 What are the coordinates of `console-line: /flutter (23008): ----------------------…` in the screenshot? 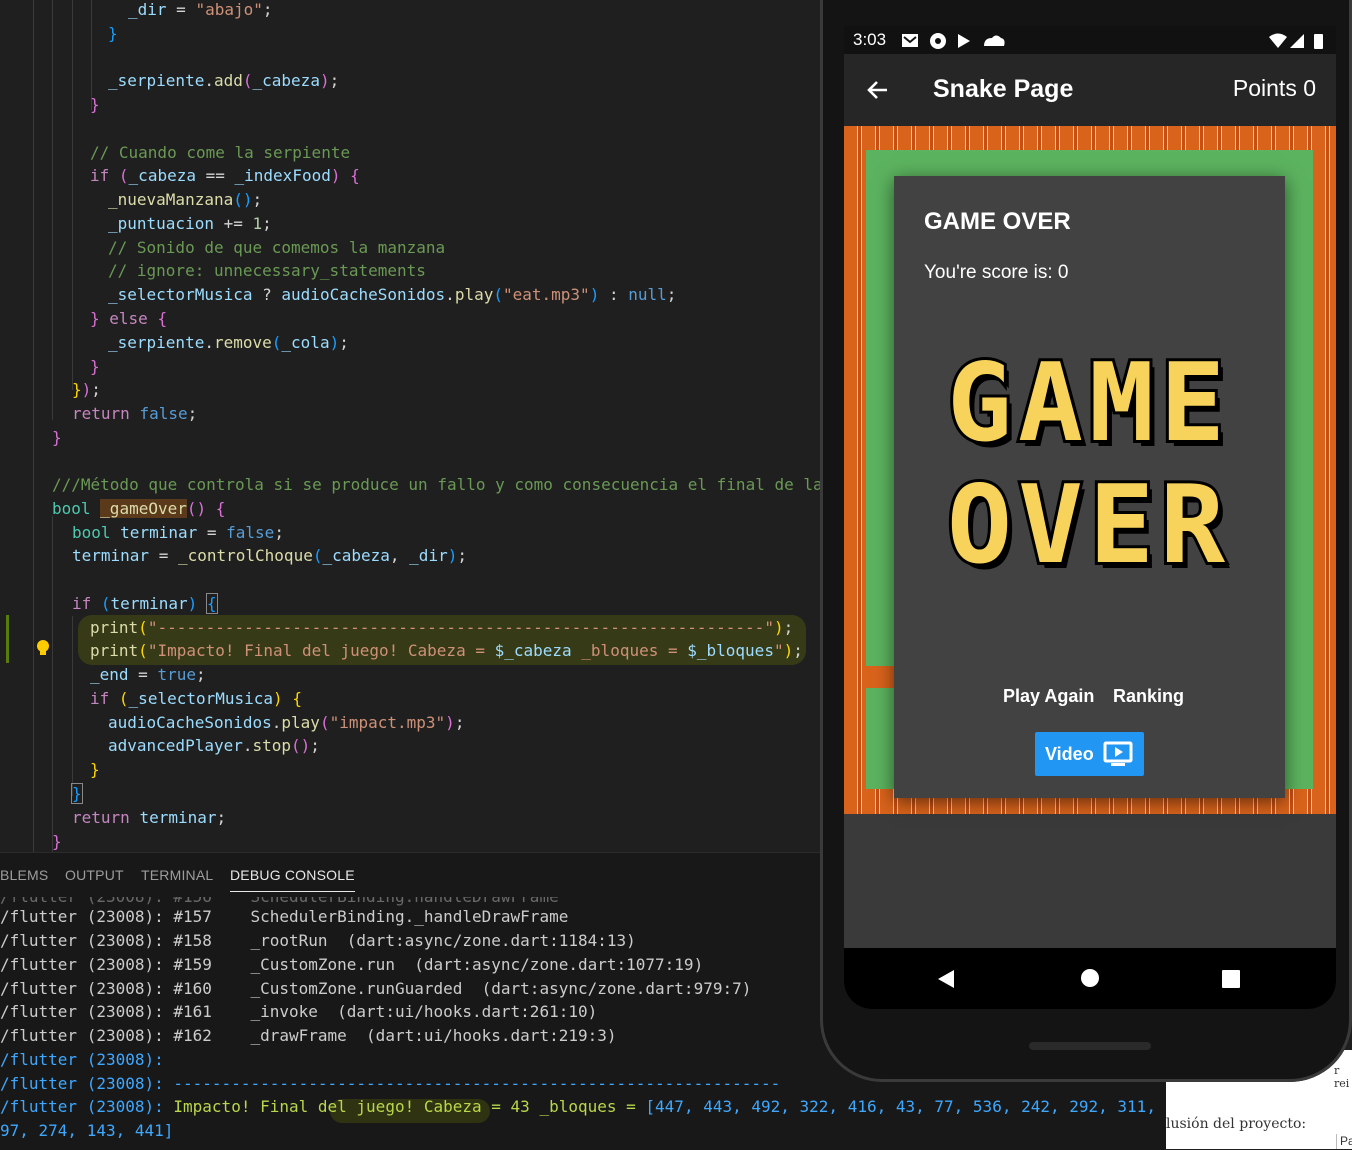 It's located at (390, 1083).